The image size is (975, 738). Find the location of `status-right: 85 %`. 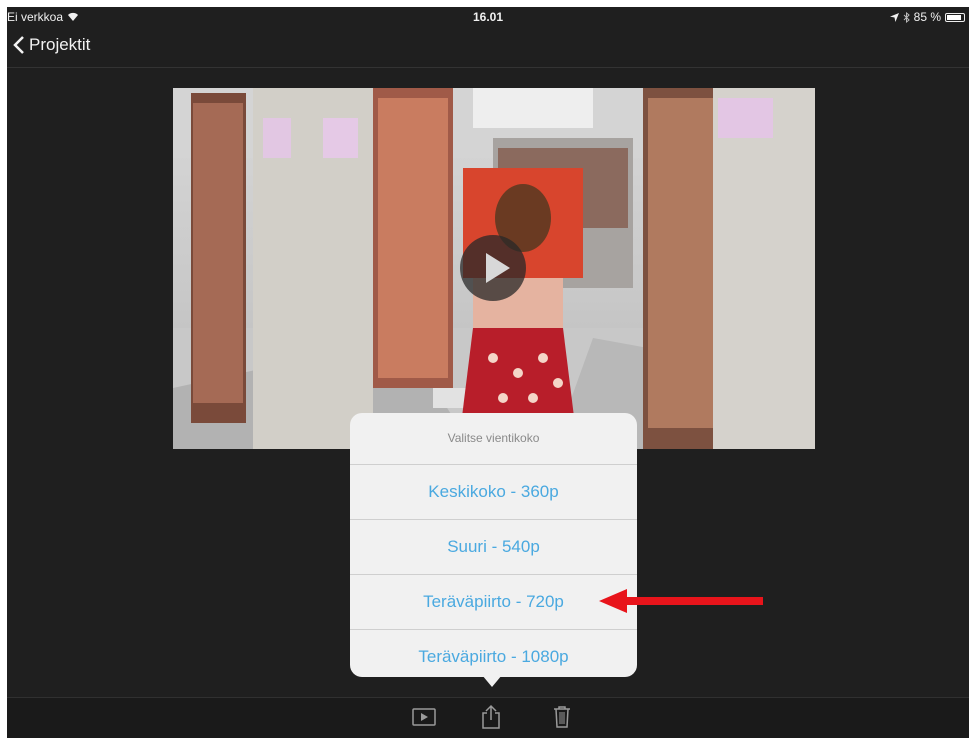

status-right: 85 % is located at coordinates (927, 17).